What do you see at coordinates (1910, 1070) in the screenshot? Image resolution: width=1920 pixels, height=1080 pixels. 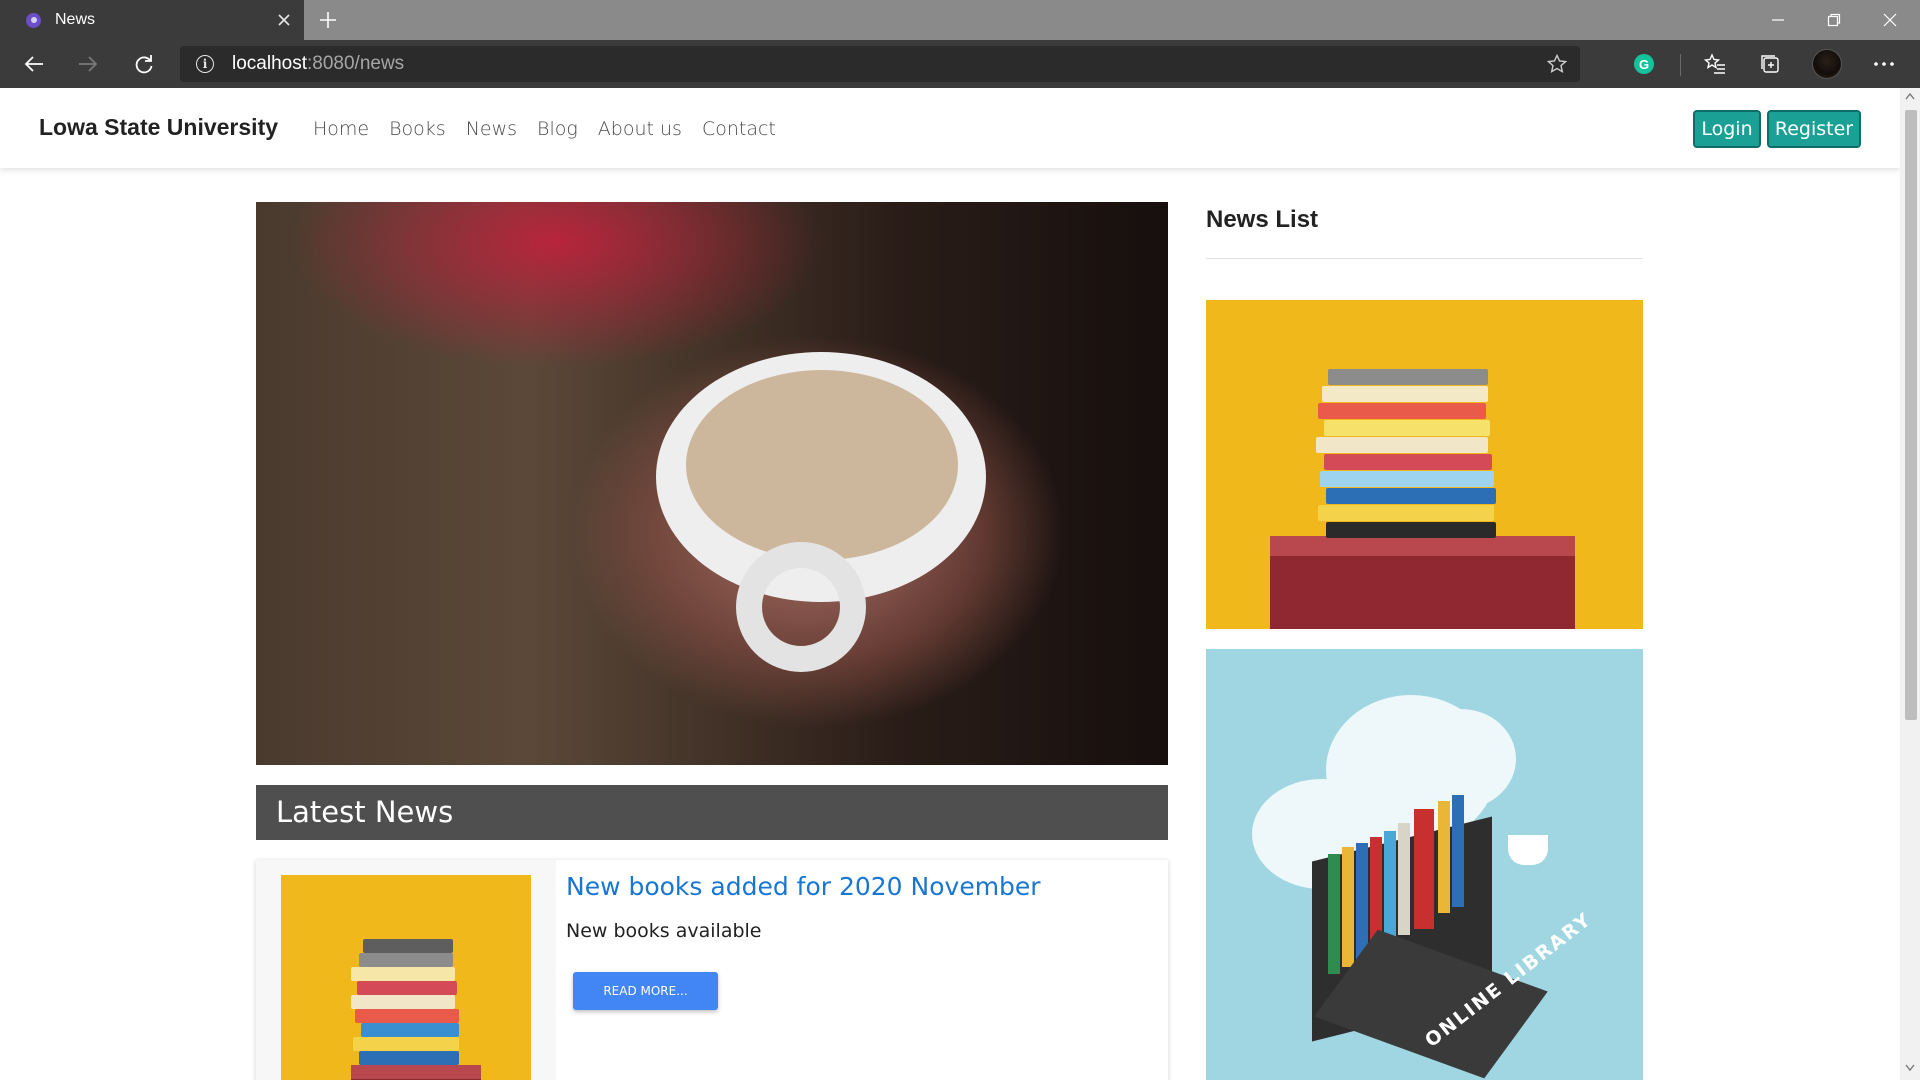 I see `scroll-down-arrow-icon` at bounding box center [1910, 1070].